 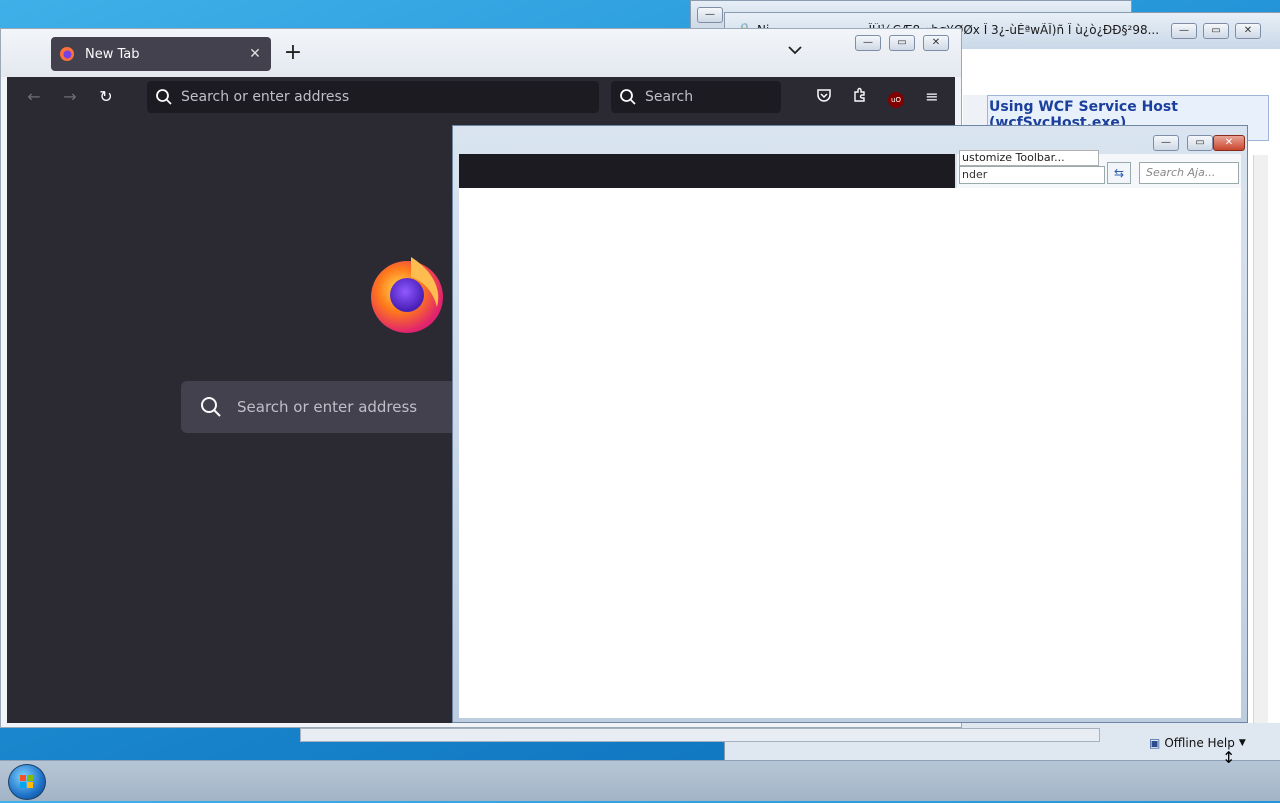 I want to click on tab-title: New Tab, so click(x=112, y=54).